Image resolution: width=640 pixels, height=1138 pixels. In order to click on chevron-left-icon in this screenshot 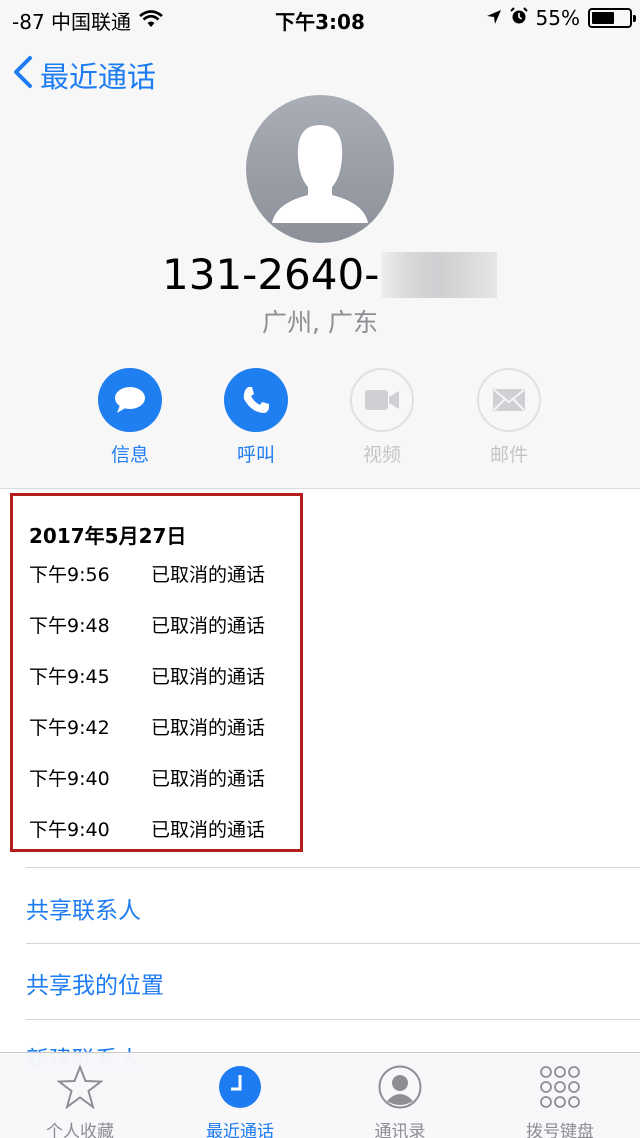, I will do `click(23, 75)`.